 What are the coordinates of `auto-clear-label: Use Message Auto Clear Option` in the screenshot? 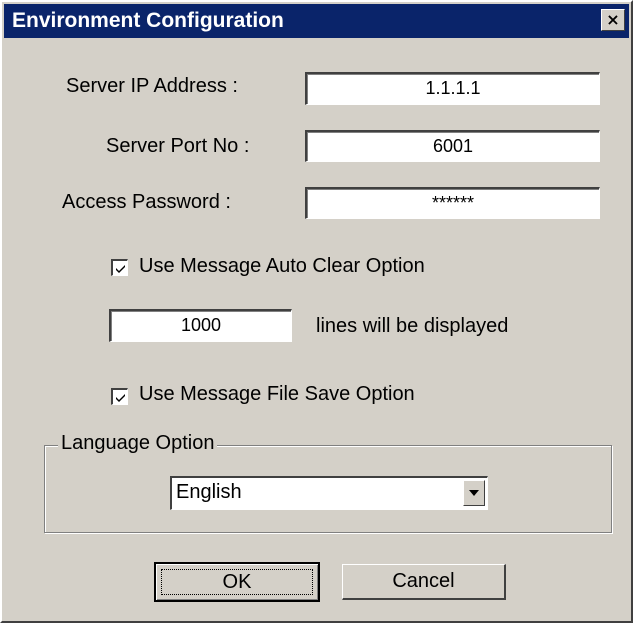 It's located at (282, 266).